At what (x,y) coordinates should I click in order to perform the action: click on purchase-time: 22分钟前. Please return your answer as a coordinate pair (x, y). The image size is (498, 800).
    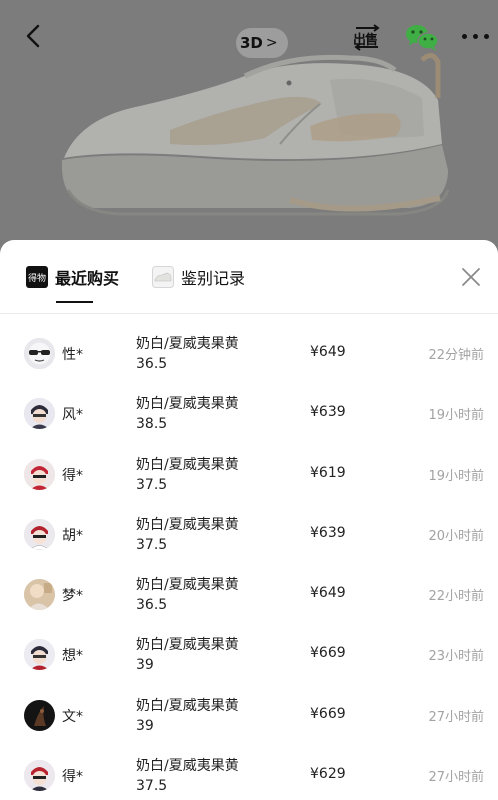
    Looking at the image, I should click on (456, 355).